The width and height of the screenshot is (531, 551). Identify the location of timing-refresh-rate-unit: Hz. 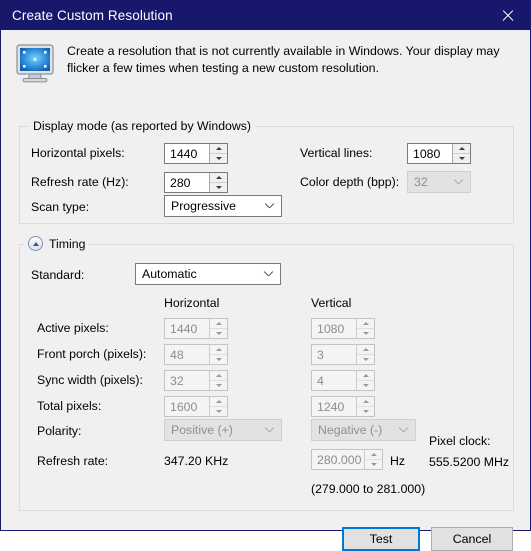
(398, 461).